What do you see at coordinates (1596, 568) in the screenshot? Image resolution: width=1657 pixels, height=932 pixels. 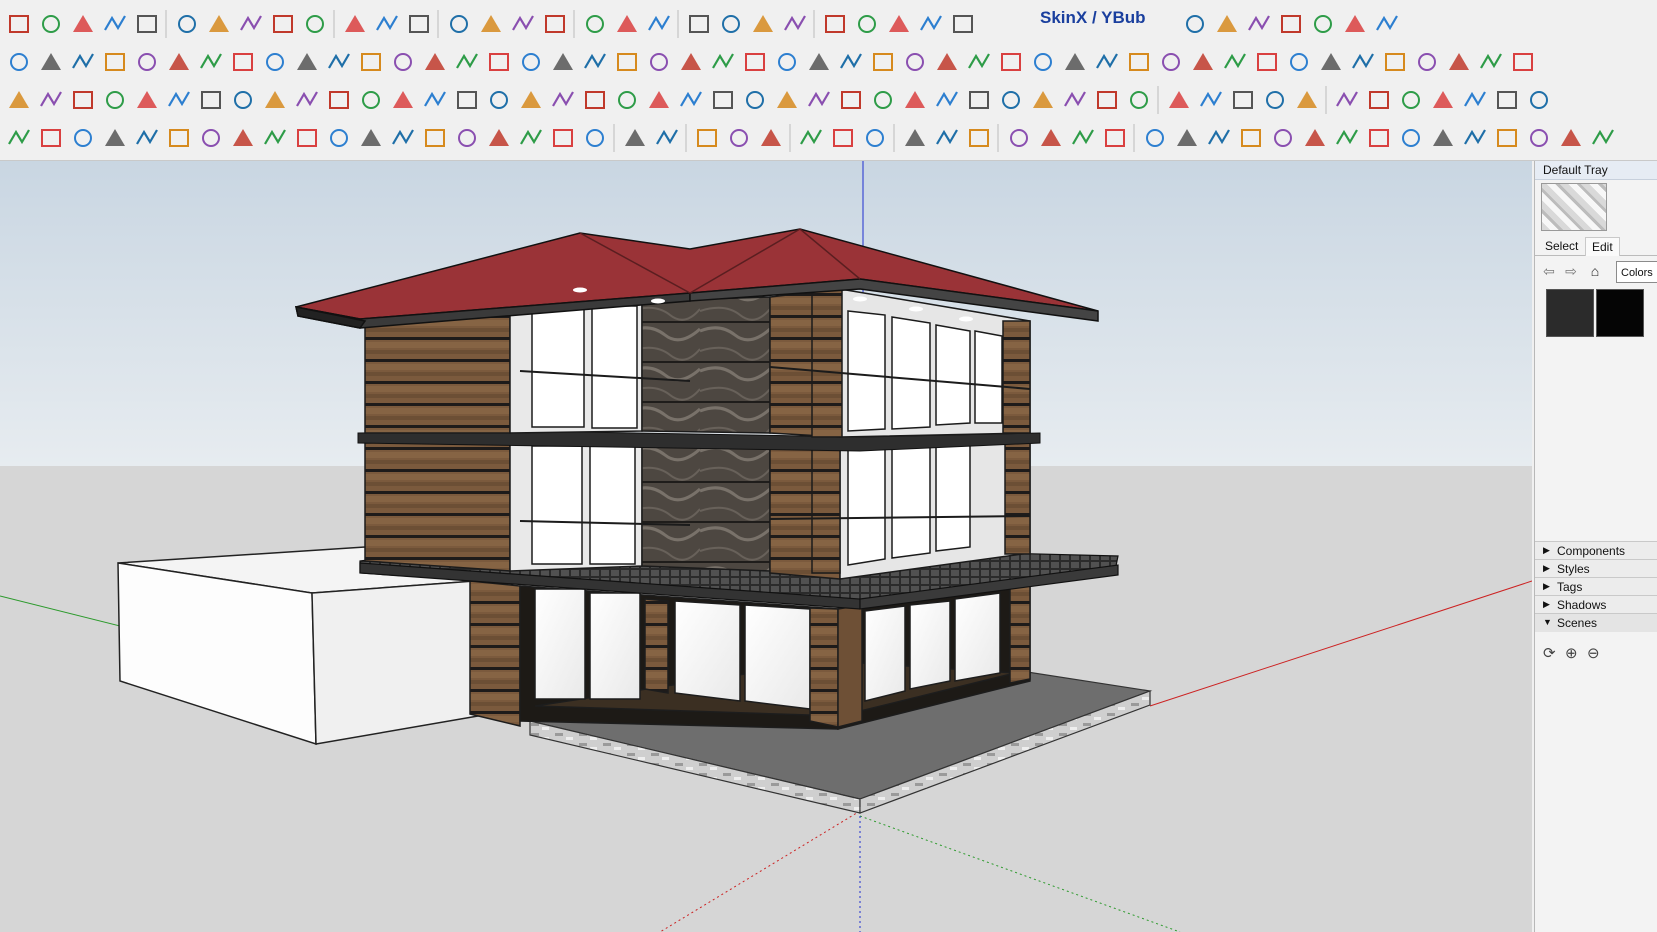 I see `panel-styles: ▶ Styles` at bounding box center [1596, 568].